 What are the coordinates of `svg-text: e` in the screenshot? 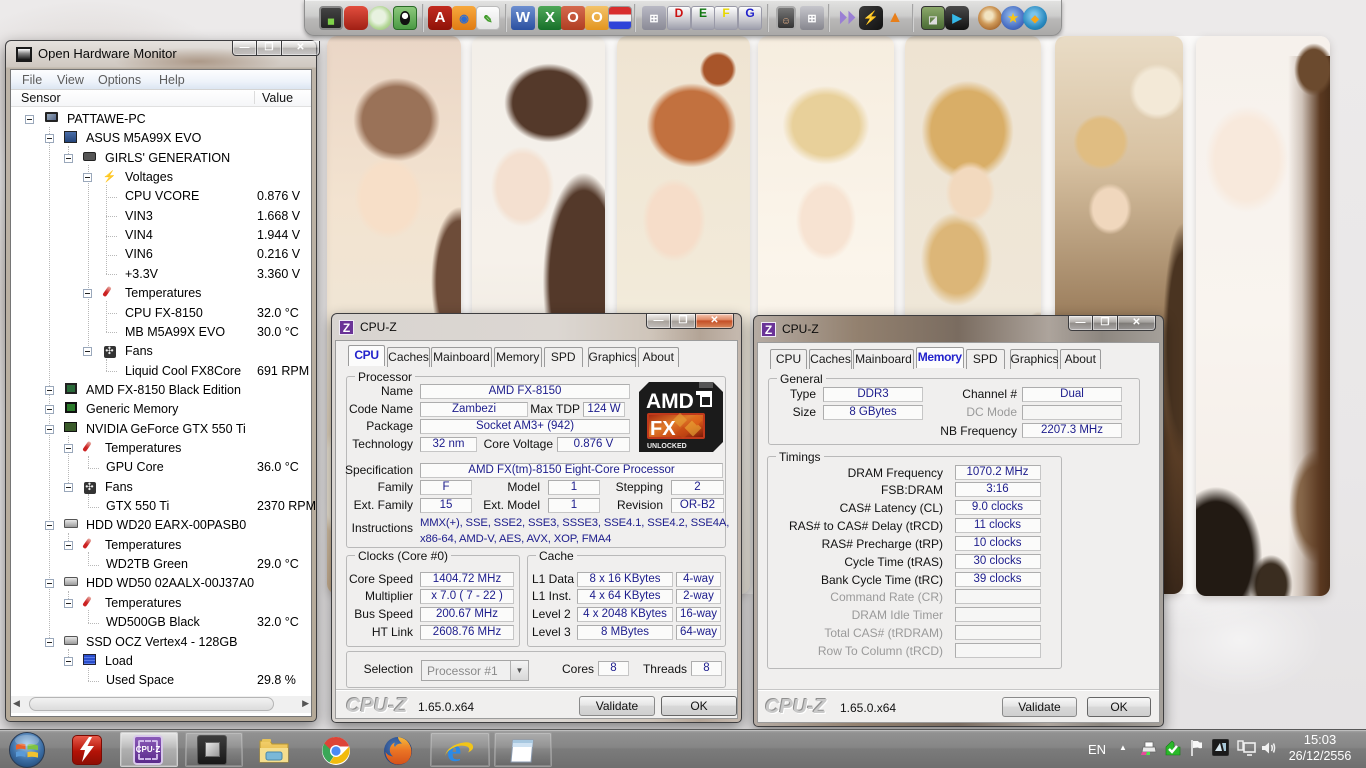 It's located at (454, 751).